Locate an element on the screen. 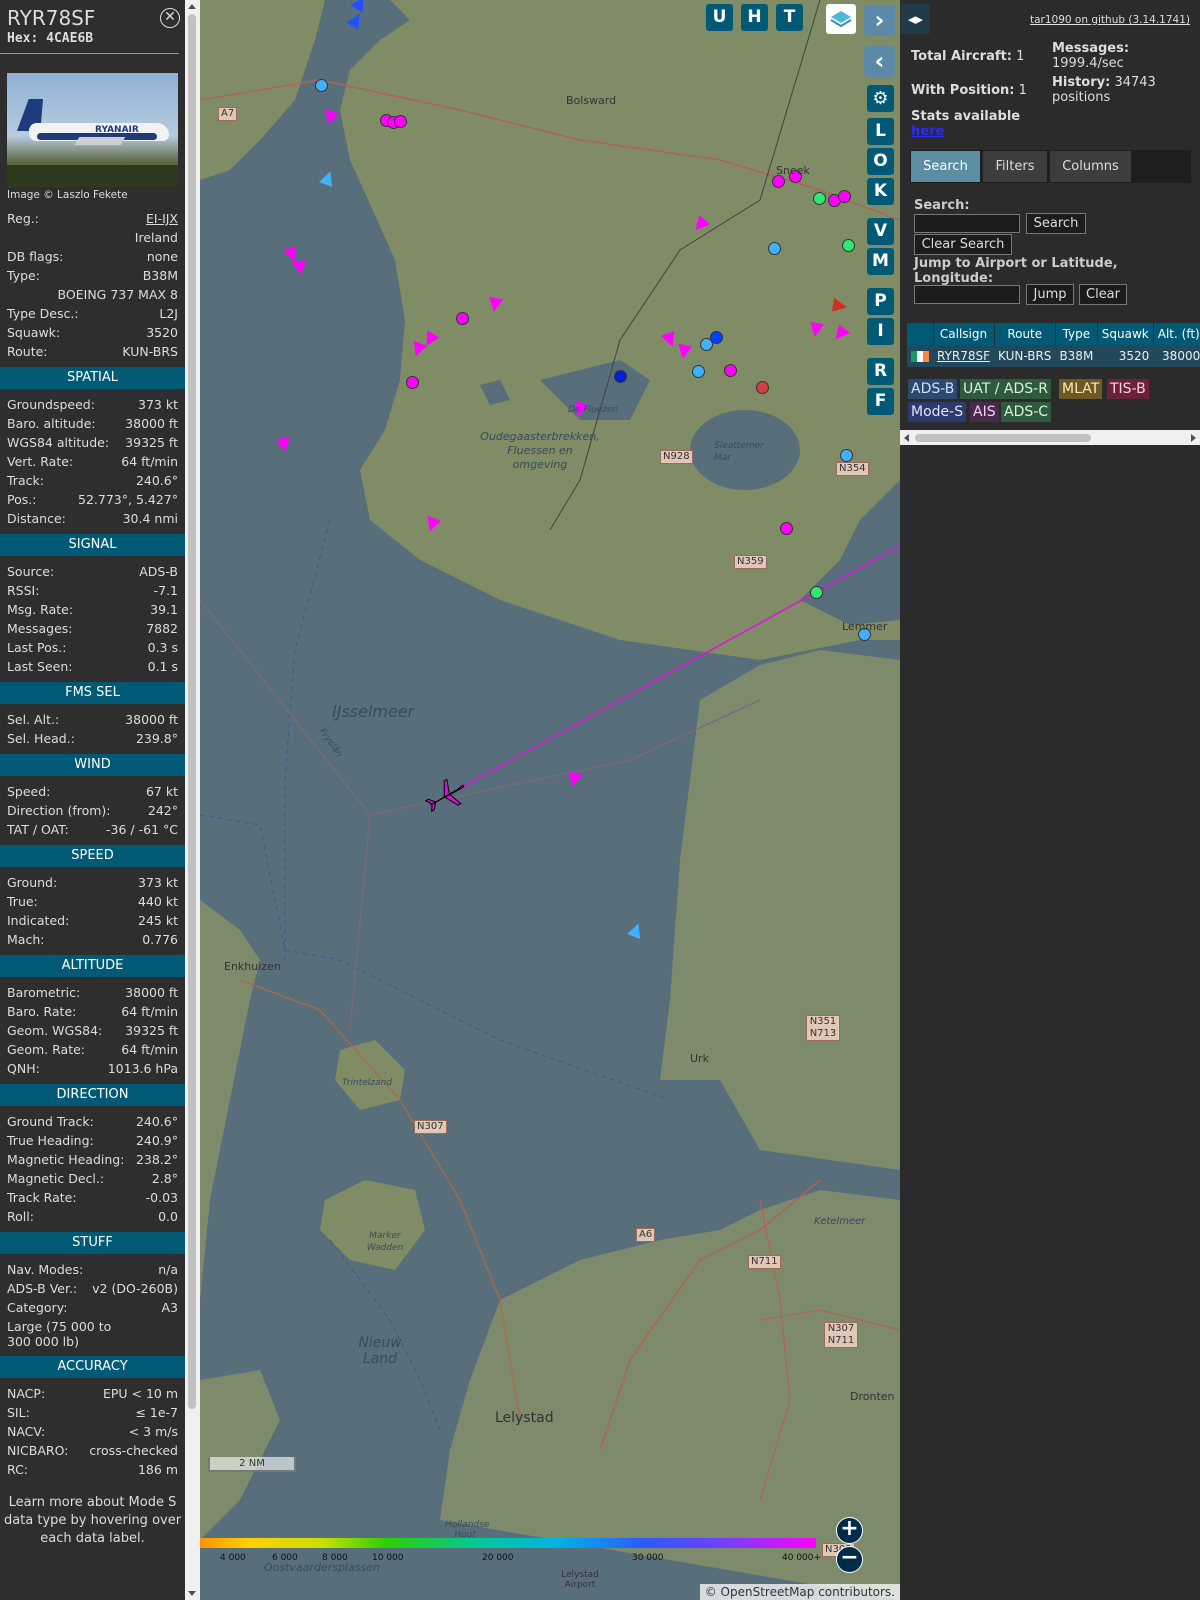 The height and width of the screenshot is (1600, 1200). map-button-p: P is located at coordinates (880, 301).